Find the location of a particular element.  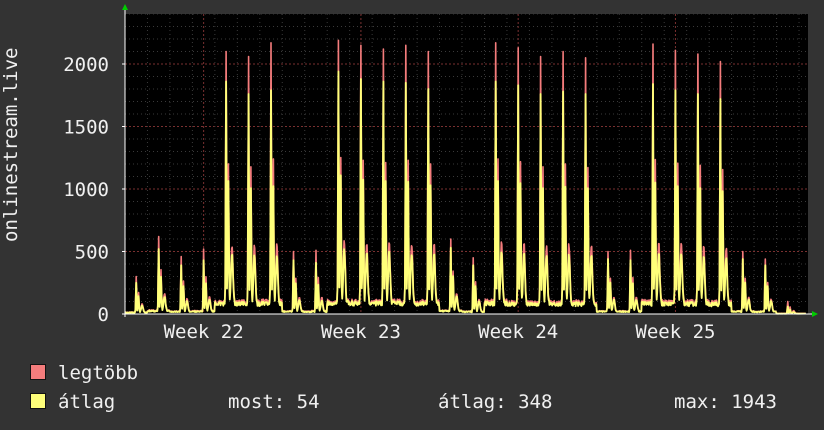

x-tick-label: Week 24 is located at coordinates (518, 332).